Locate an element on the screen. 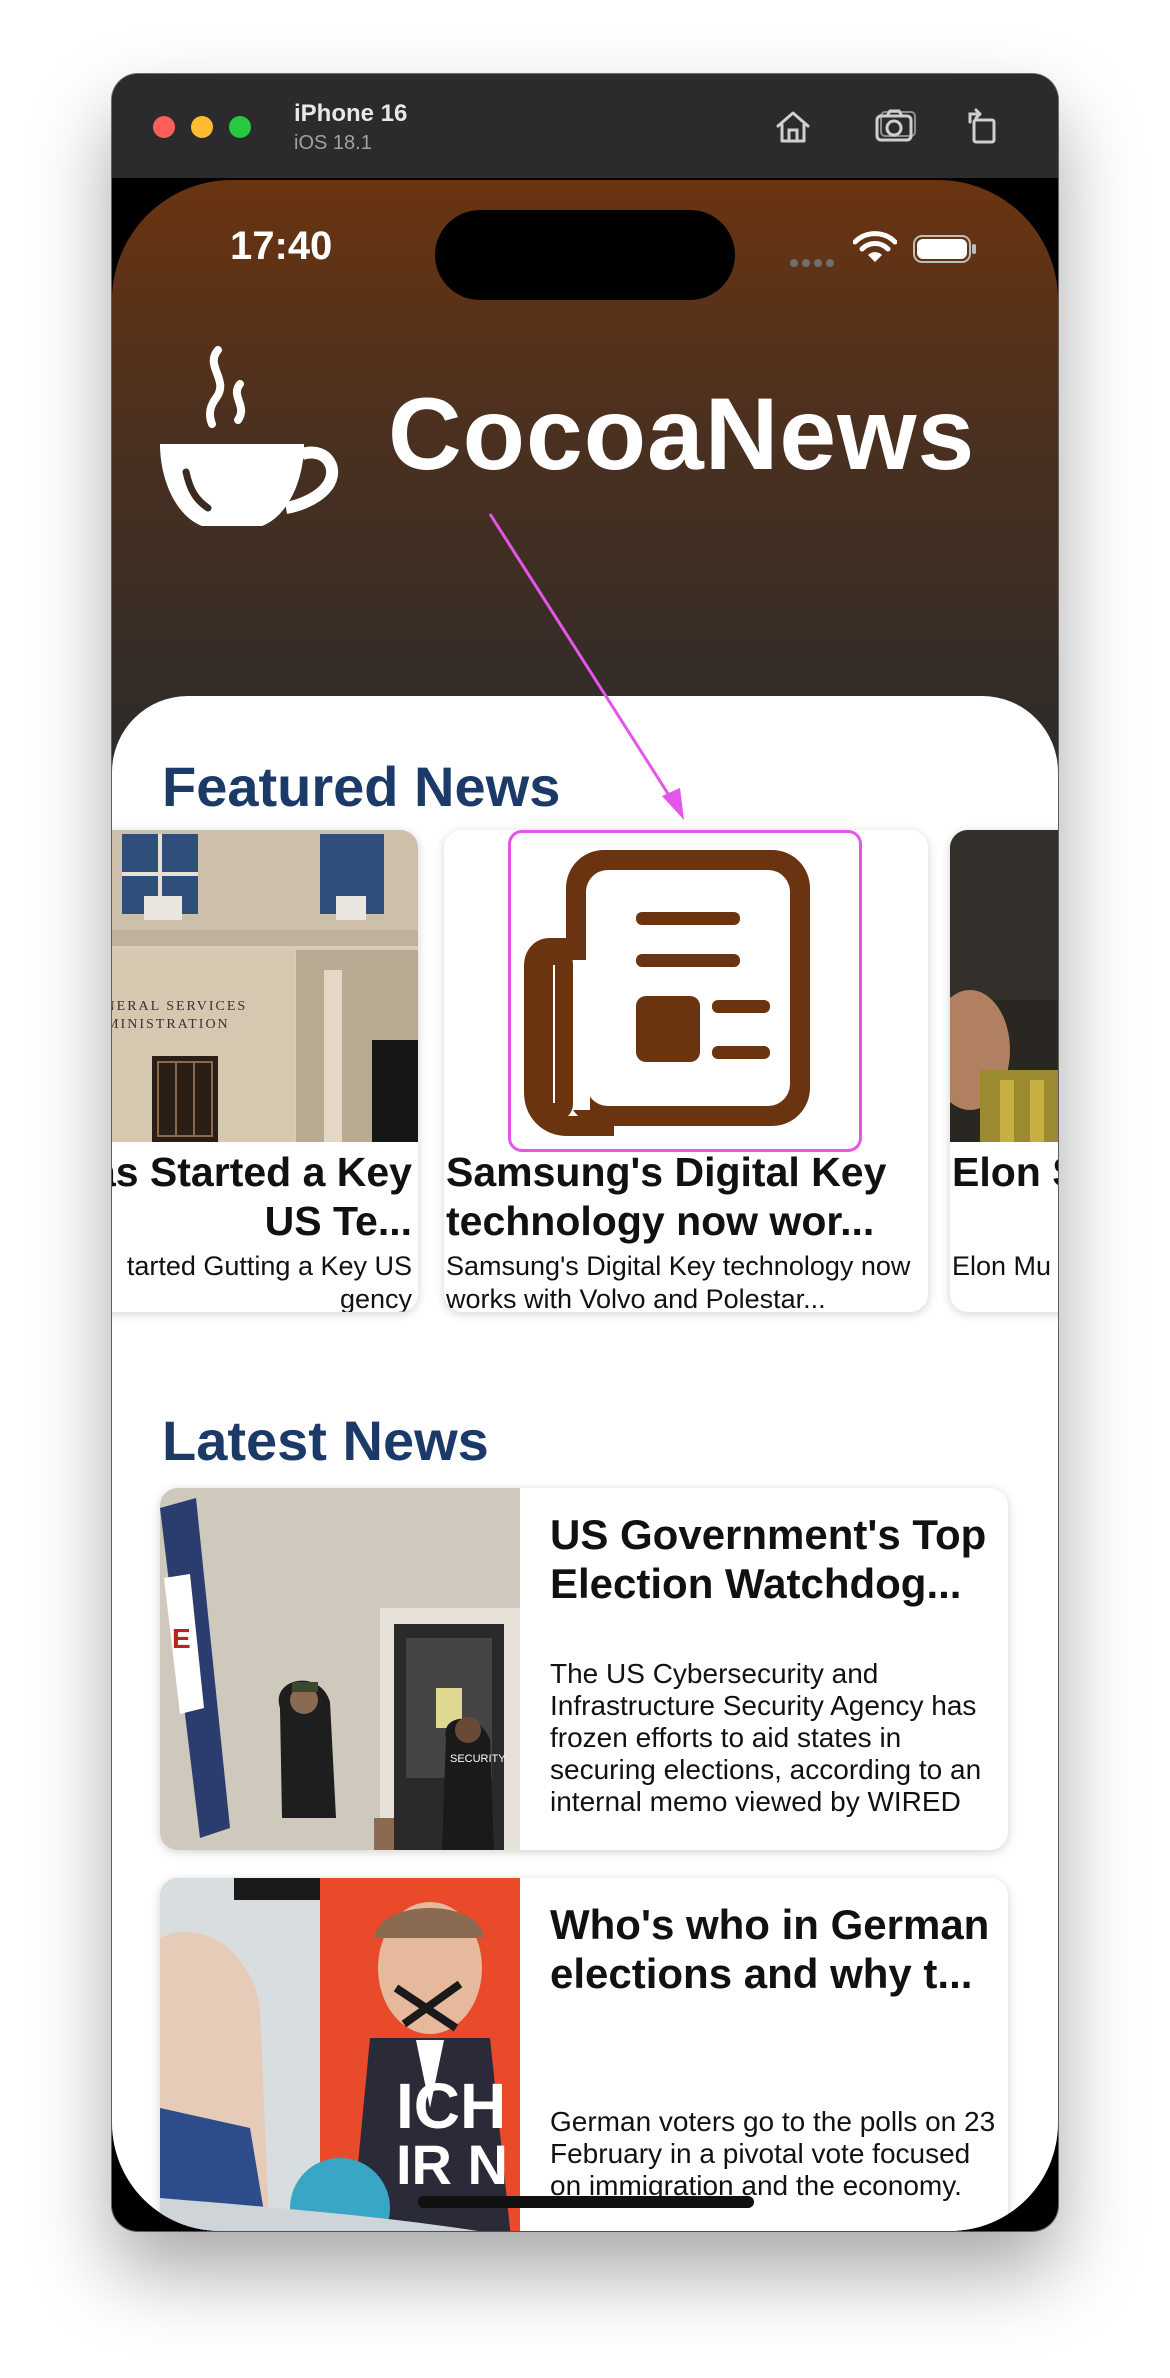  svg-text: ICH is located at coordinates (451, 2106).